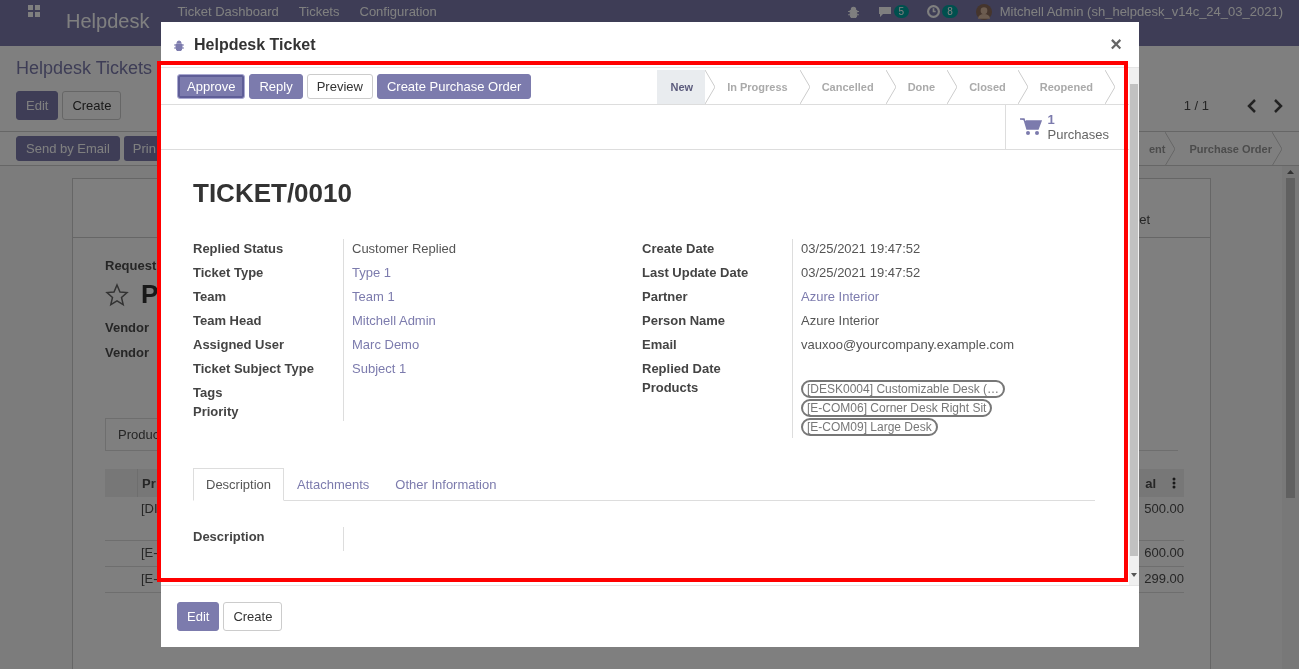  I want to click on field-label: Ticket Subject Type, so click(254, 369).